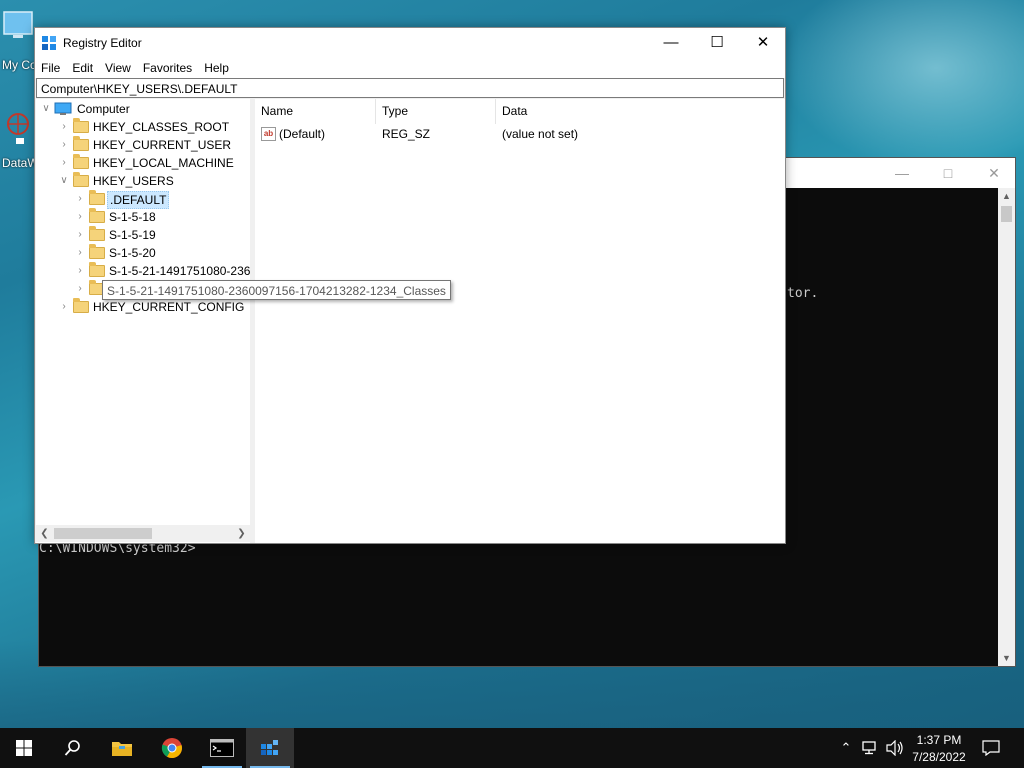 Image resolution: width=1024 pixels, height=768 pixels. I want to click on console-scrollbar: ▲ ▼, so click(1006, 427).